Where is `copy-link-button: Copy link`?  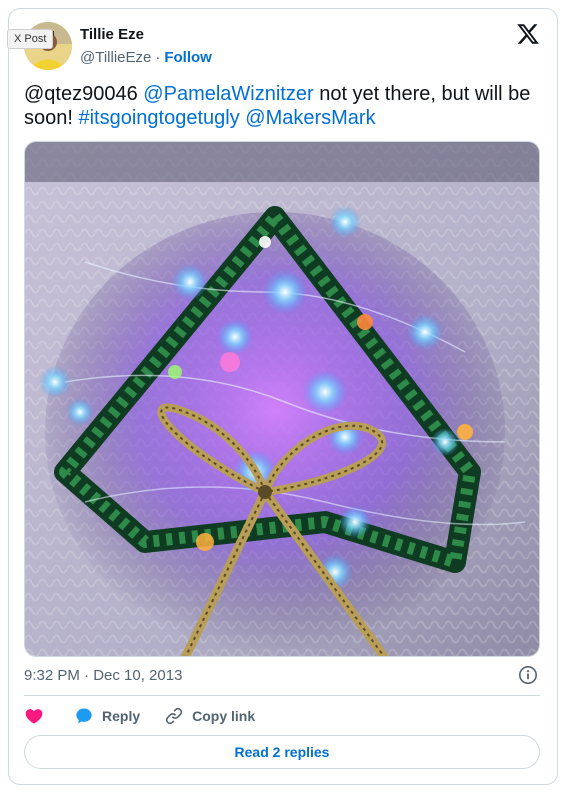 copy-link-button: Copy link is located at coordinates (209, 716).